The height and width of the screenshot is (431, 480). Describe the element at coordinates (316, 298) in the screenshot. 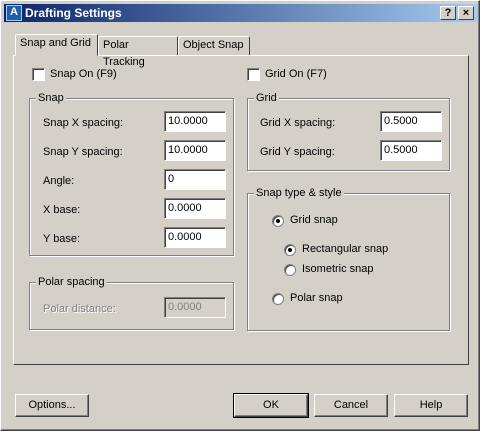

I see `polar-snap-label: Polar snap` at that location.